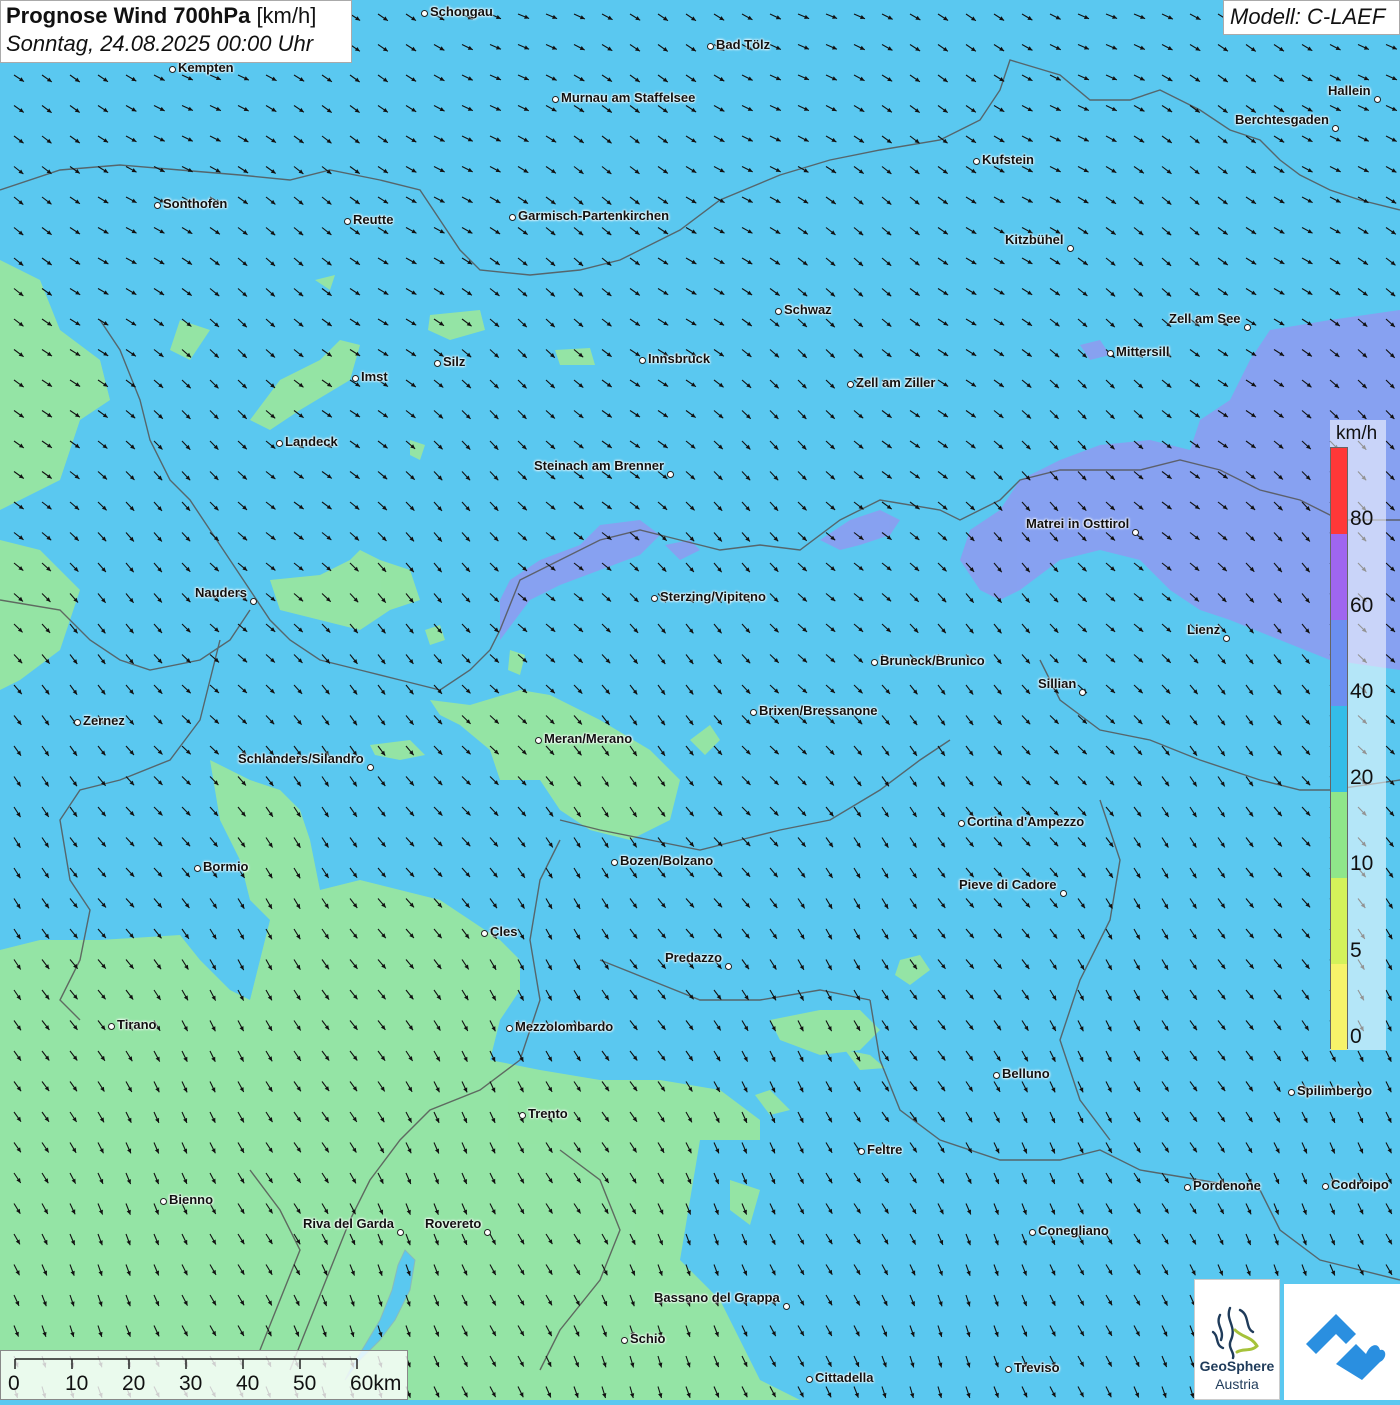 The width and height of the screenshot is (1400, 1405). What do you see at coordinates (204, 1375) in the screenshot?
I see `scale-bar` at bounding box center [204, 1375].